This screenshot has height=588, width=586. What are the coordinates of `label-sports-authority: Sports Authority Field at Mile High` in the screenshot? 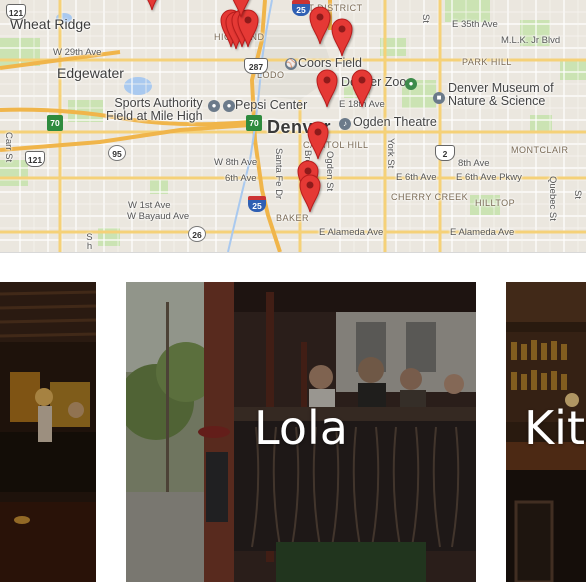 It's located at (154, 110).